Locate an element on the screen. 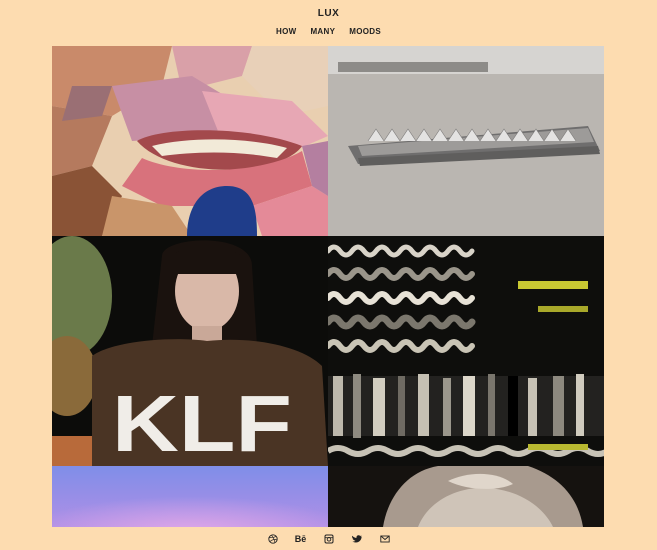 The width and height of the screenshot is (657, 550). lips-painting-image is located at coordinates (190, 141).